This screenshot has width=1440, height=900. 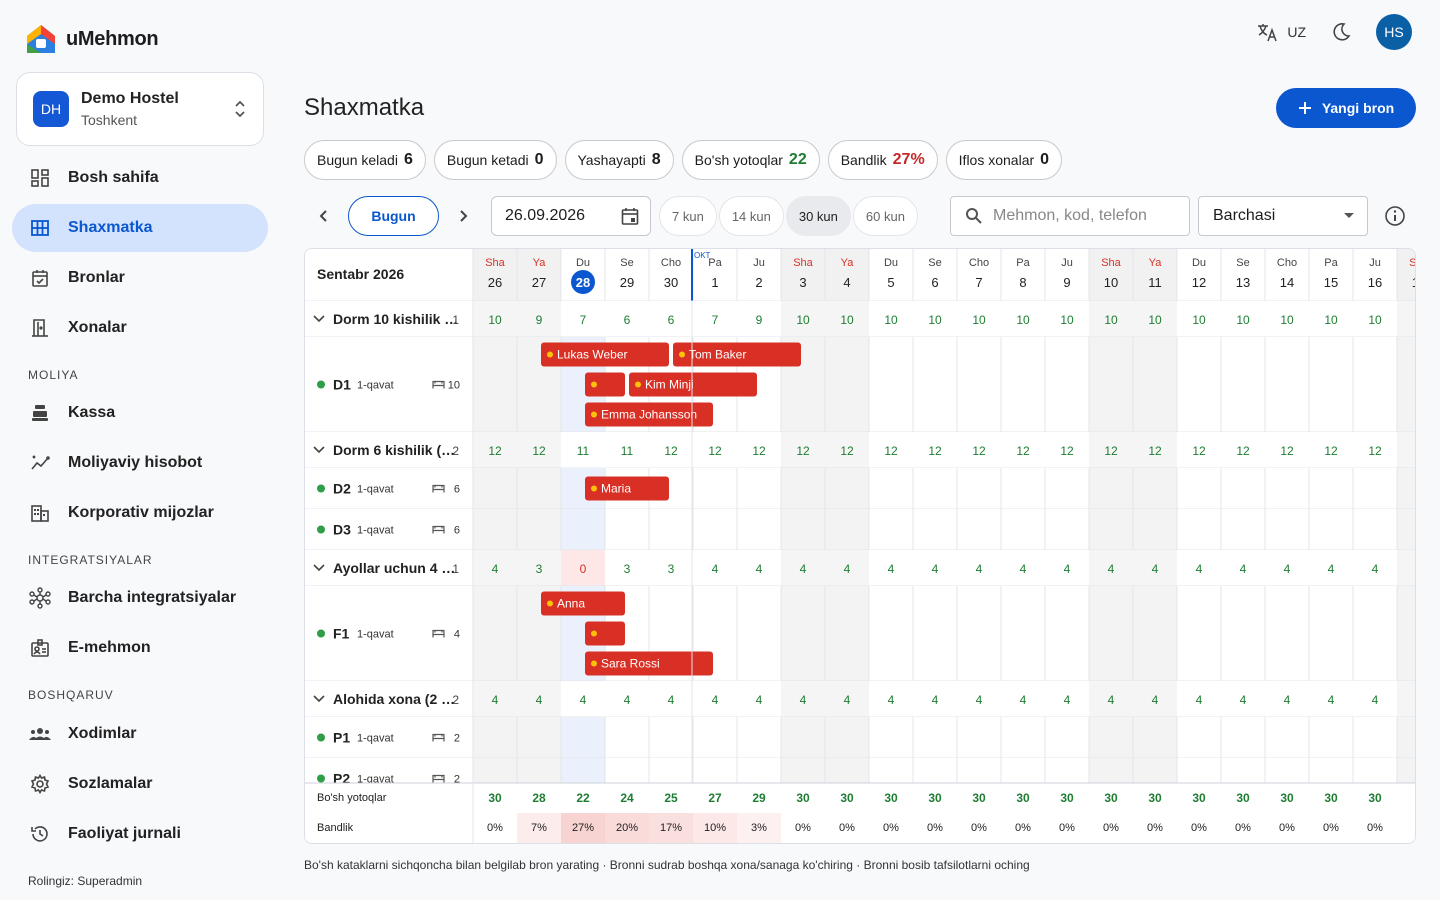 I want to click on calendar-icon, so click(x=630, y=216).